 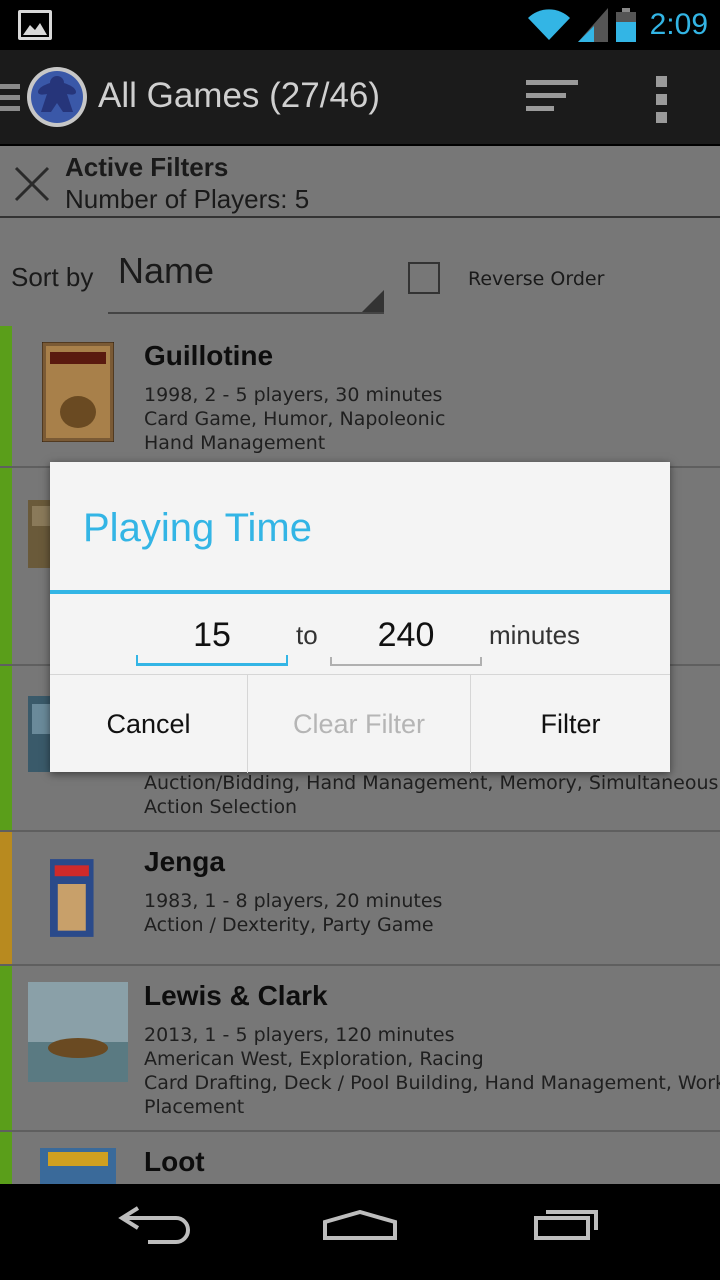 What do you see at coordinates (663, 100) in the screenshot?
I see `overflow-menu-icon` at bounding box center [663, 100].